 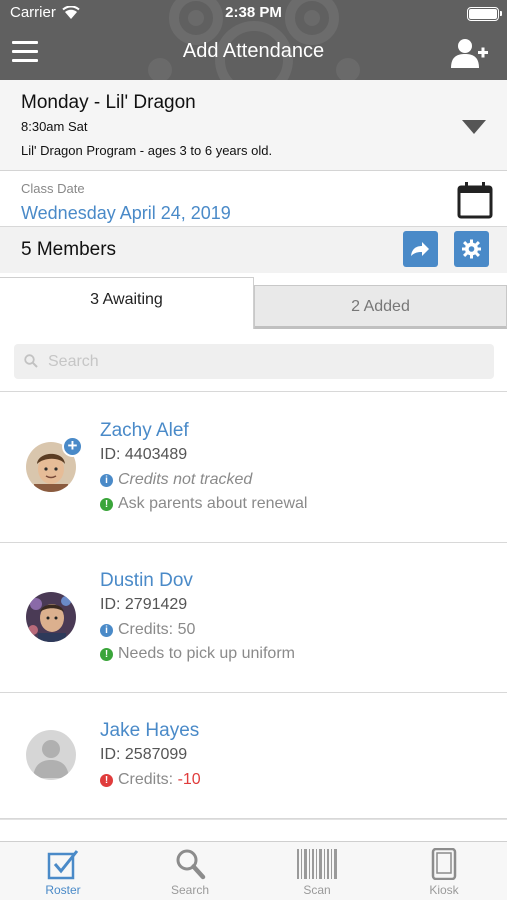 What do you see at coordinates (72, 446) in the screenshot?
I see `add-member-badge-icon: +` at bounding box center [72, 446].